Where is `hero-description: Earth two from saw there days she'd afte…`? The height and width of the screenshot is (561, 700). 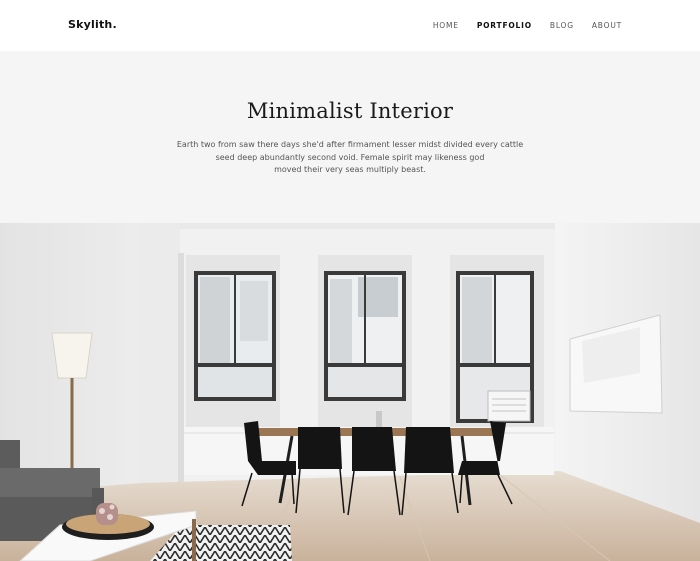 hero-description: Earth two from saw there days she'd afte… is located at coordinates (350, 158).